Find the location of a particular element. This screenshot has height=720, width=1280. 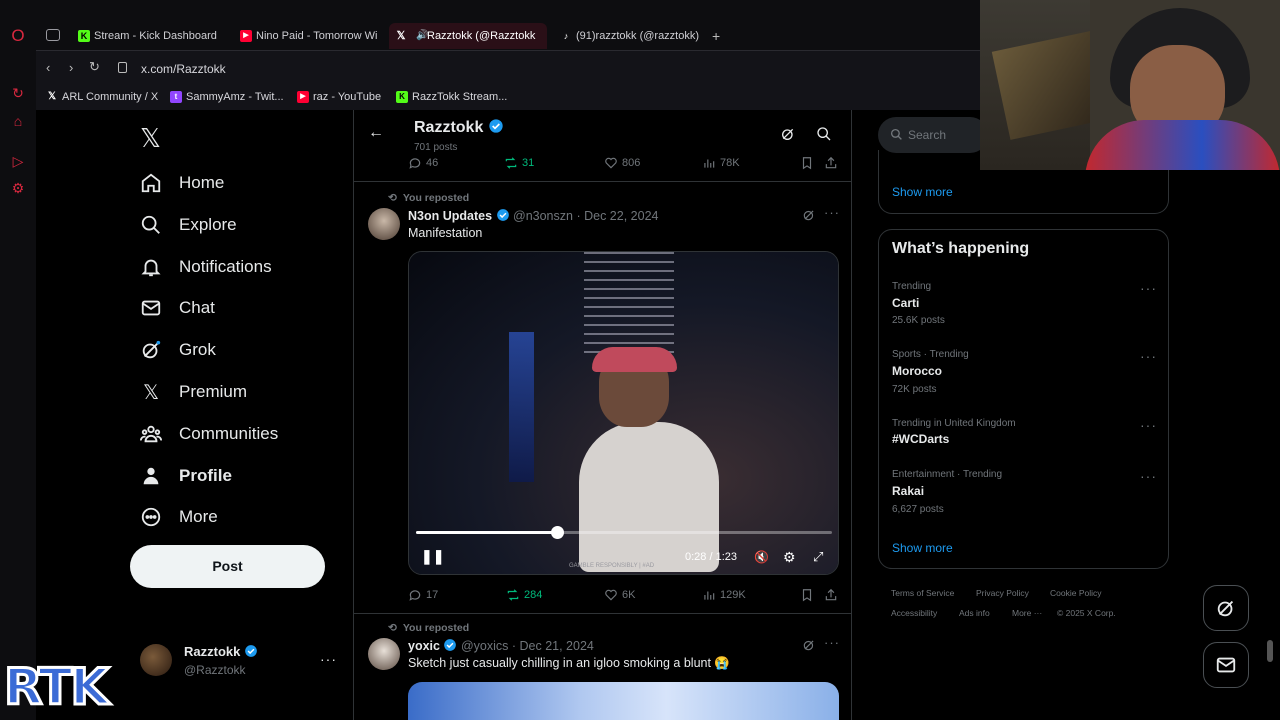

account-handle: @Razztokk is located at coordinates (215, 670).